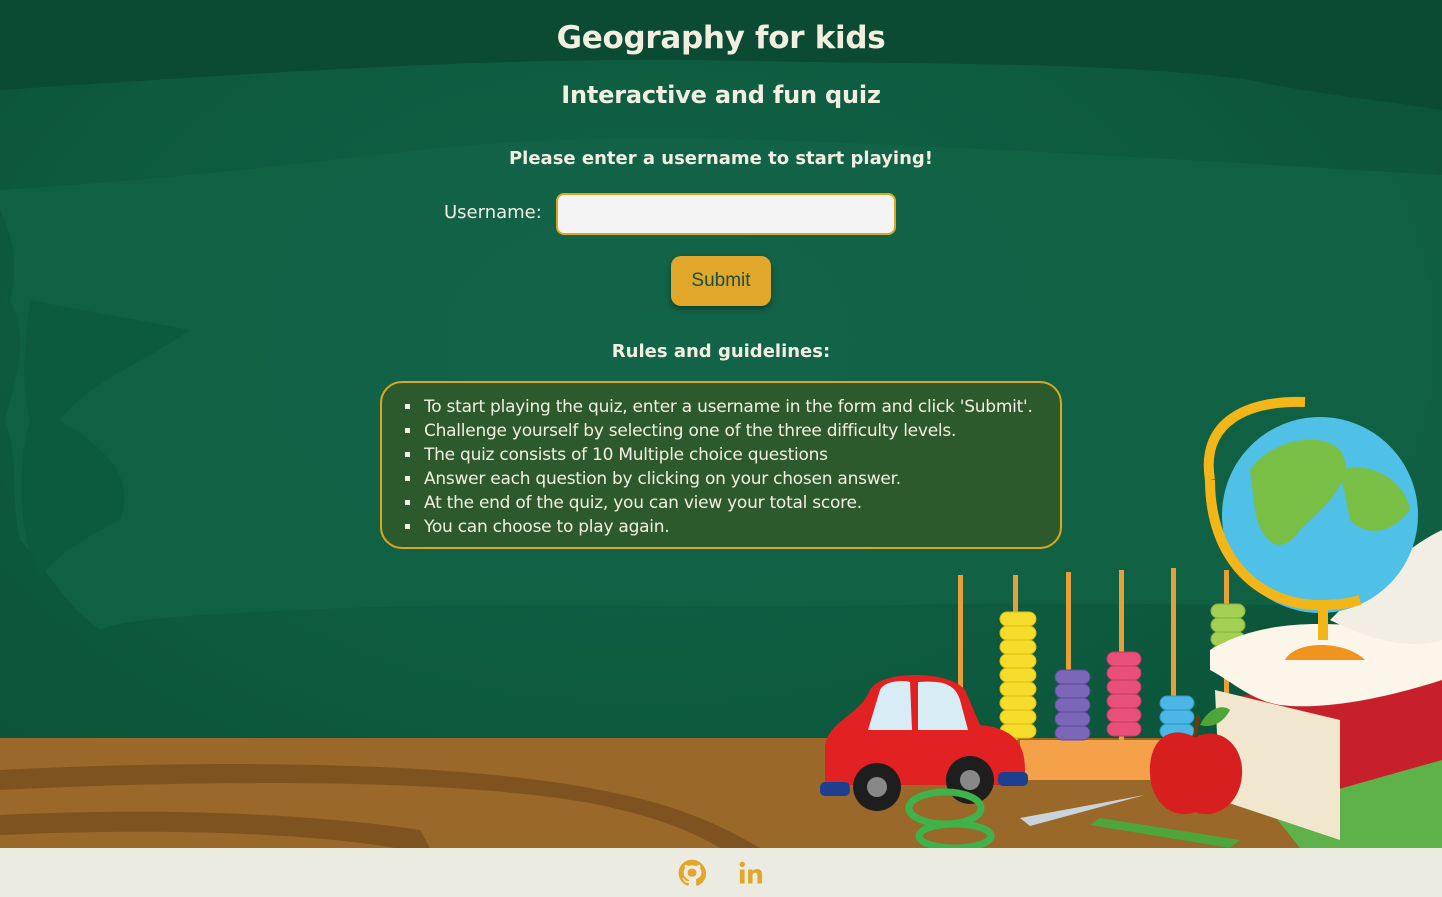 This screenshot has height=897, width=1442. I want to click on linkedin-icon, so click(751, 873).